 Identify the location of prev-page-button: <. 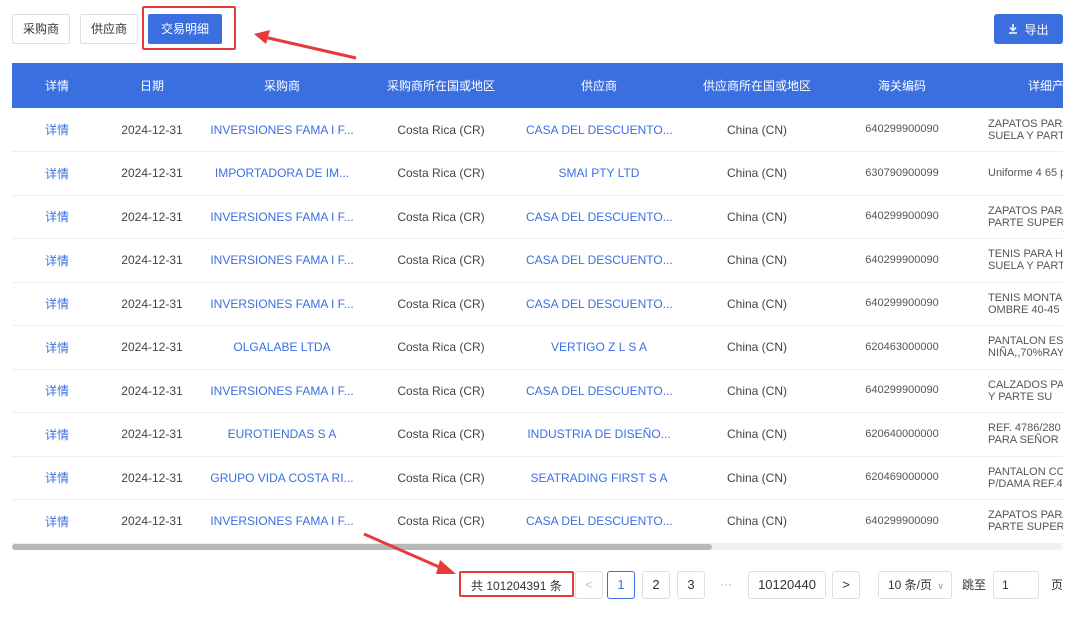
(589, 585).